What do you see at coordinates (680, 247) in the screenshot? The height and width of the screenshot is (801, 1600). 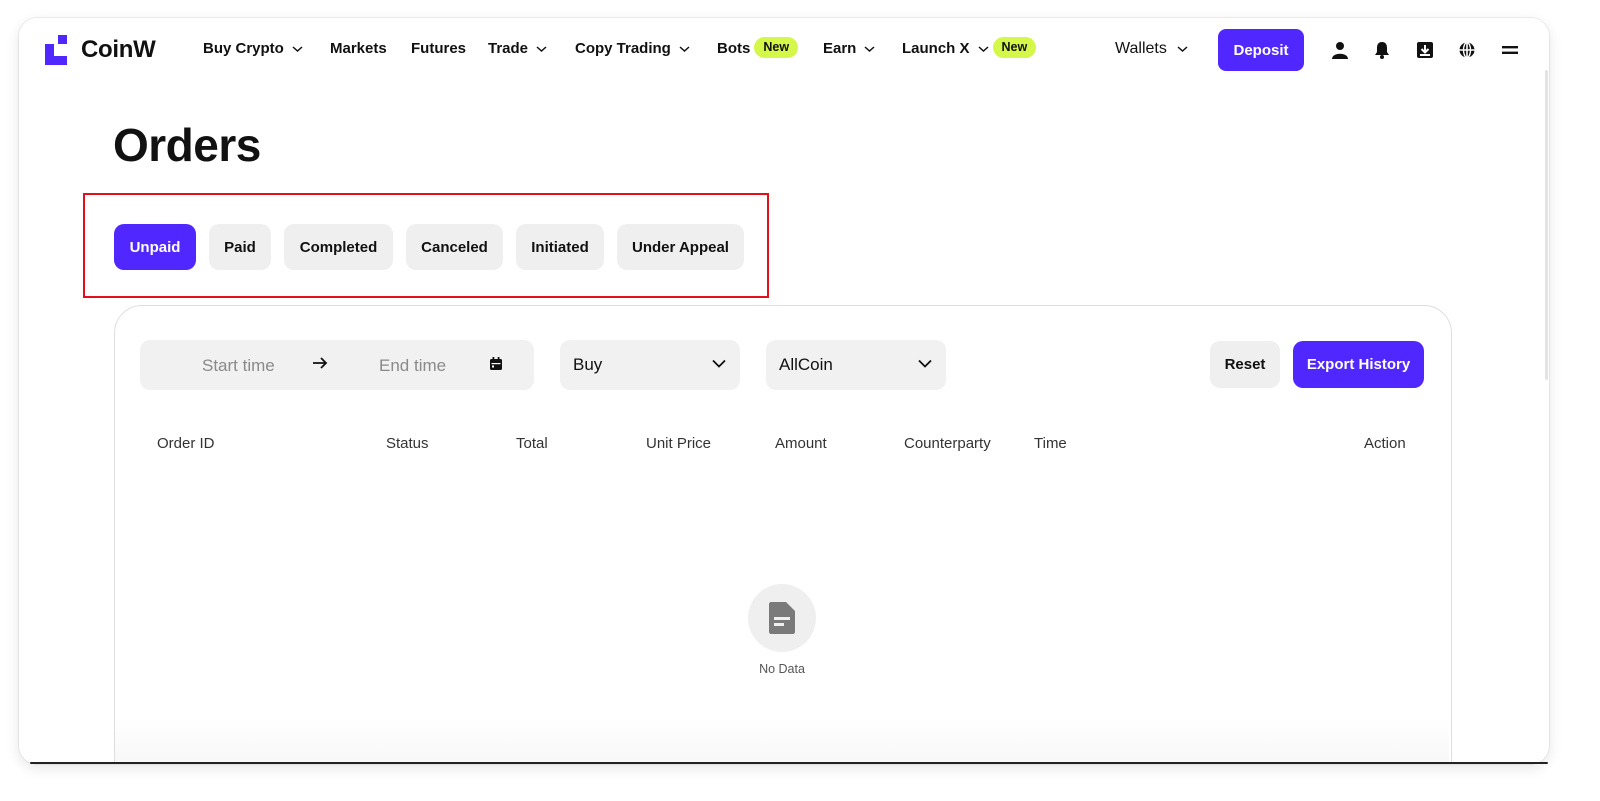 I see `tab-under-appeal: Under Appeal` at bounding box center [680, 247].